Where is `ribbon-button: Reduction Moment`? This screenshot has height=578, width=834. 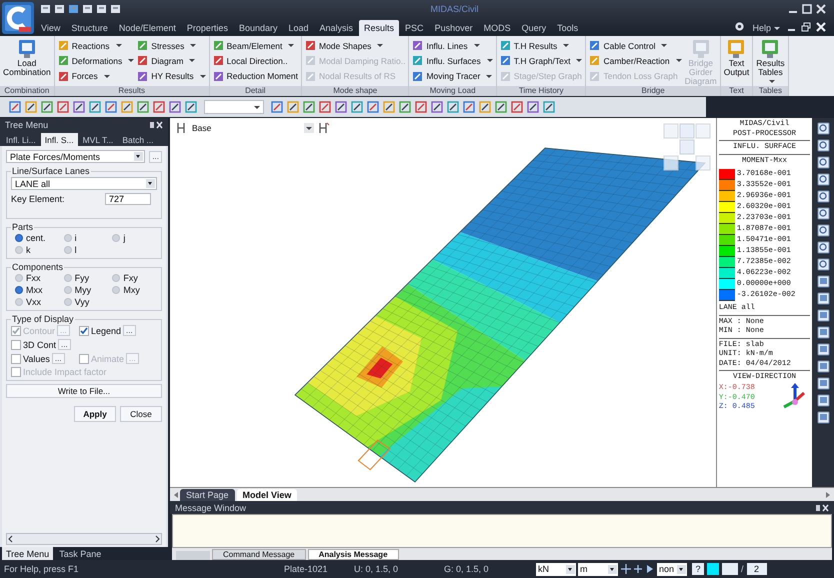 ribbon-button: Reduction Moment is located at coordinates (255, 76).